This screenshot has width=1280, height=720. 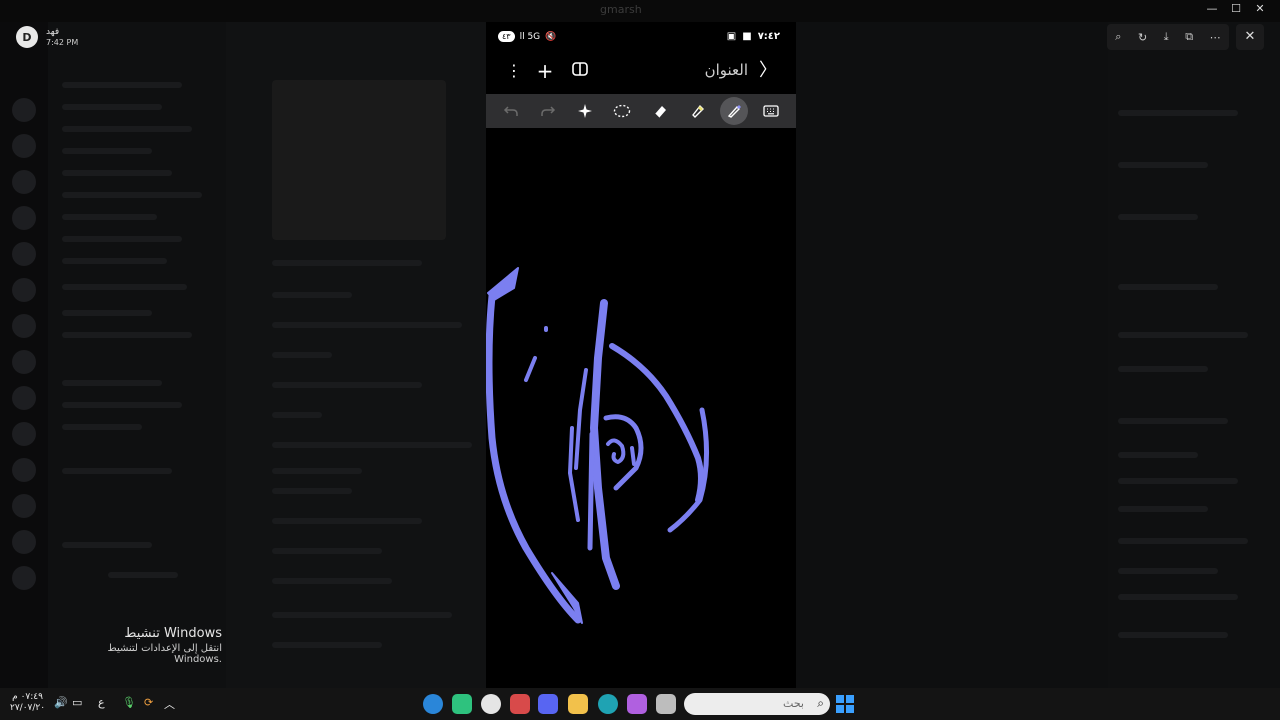 What do you see at coordinates (1118, 37) in the screenshot?
I see `zoom-icon: ⌕` at bounding box center [1118, 37].